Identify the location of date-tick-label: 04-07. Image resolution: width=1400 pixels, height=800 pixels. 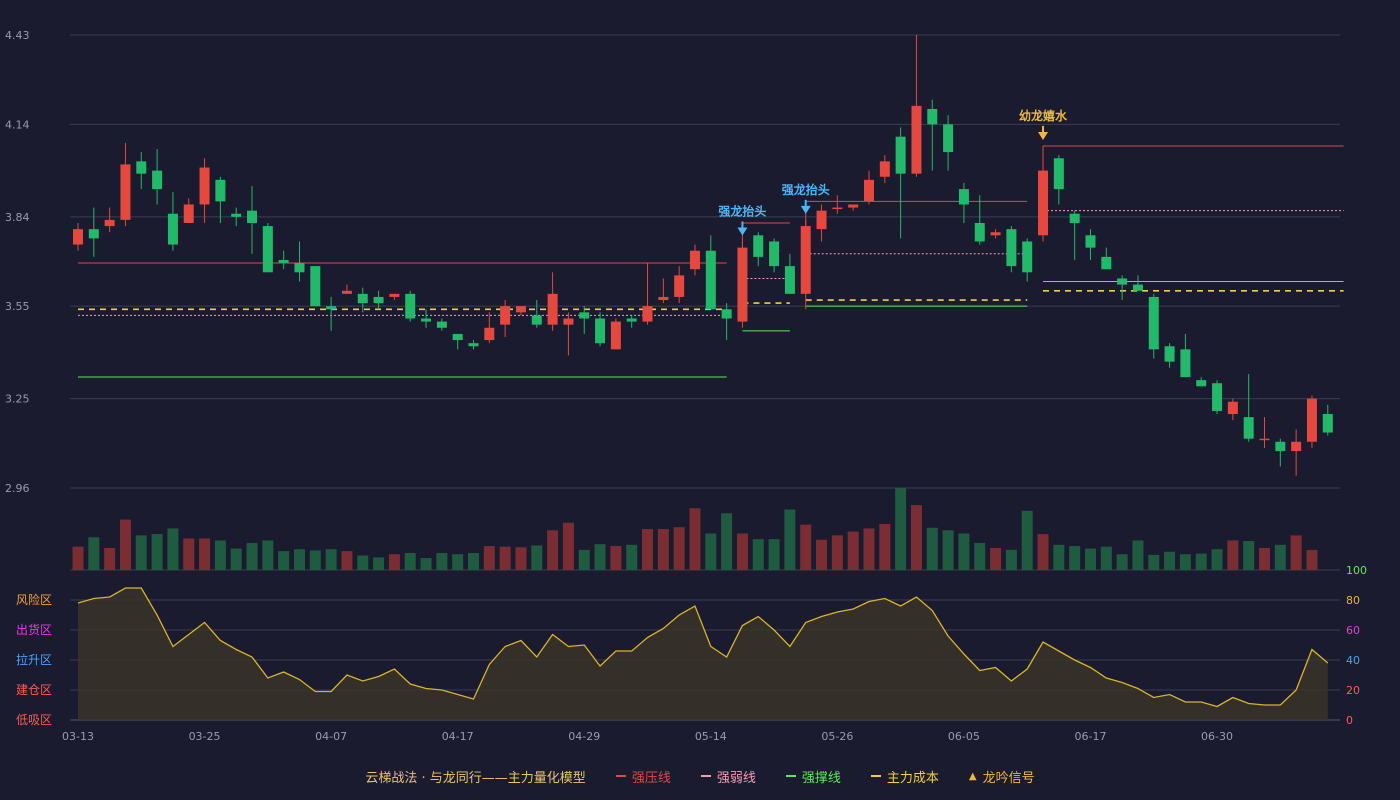
(331, 736).